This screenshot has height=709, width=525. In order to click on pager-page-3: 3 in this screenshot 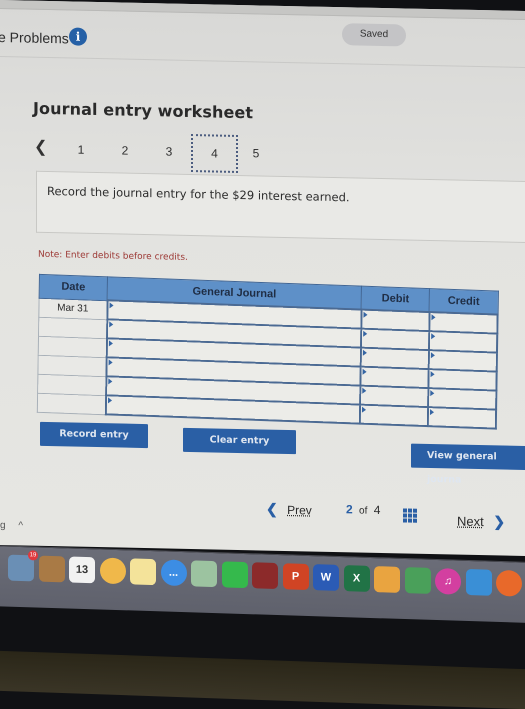, I will do `click(169, 151)`.